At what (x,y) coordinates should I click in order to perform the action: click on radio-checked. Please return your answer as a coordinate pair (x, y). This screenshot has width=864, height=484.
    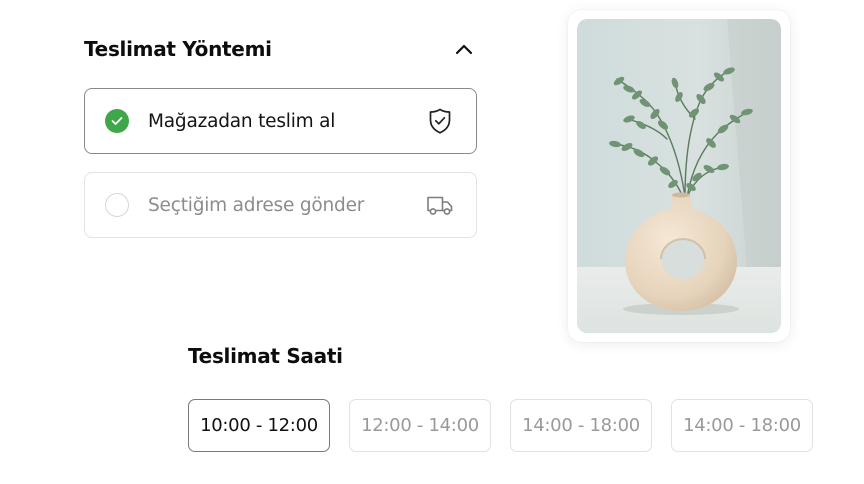
    Looking at the image, I should click on (117, 121).